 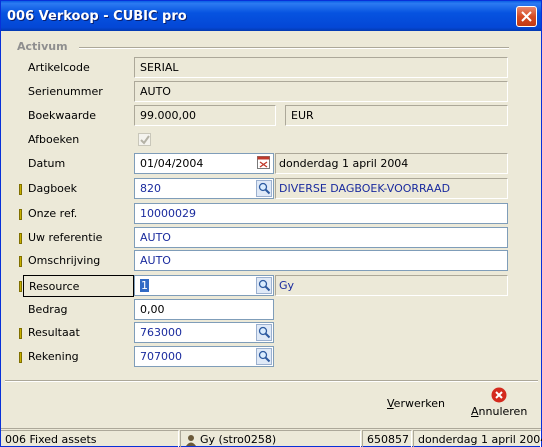 I want to click on dagboek-label: Dagboek, so click(x=53, y=188).